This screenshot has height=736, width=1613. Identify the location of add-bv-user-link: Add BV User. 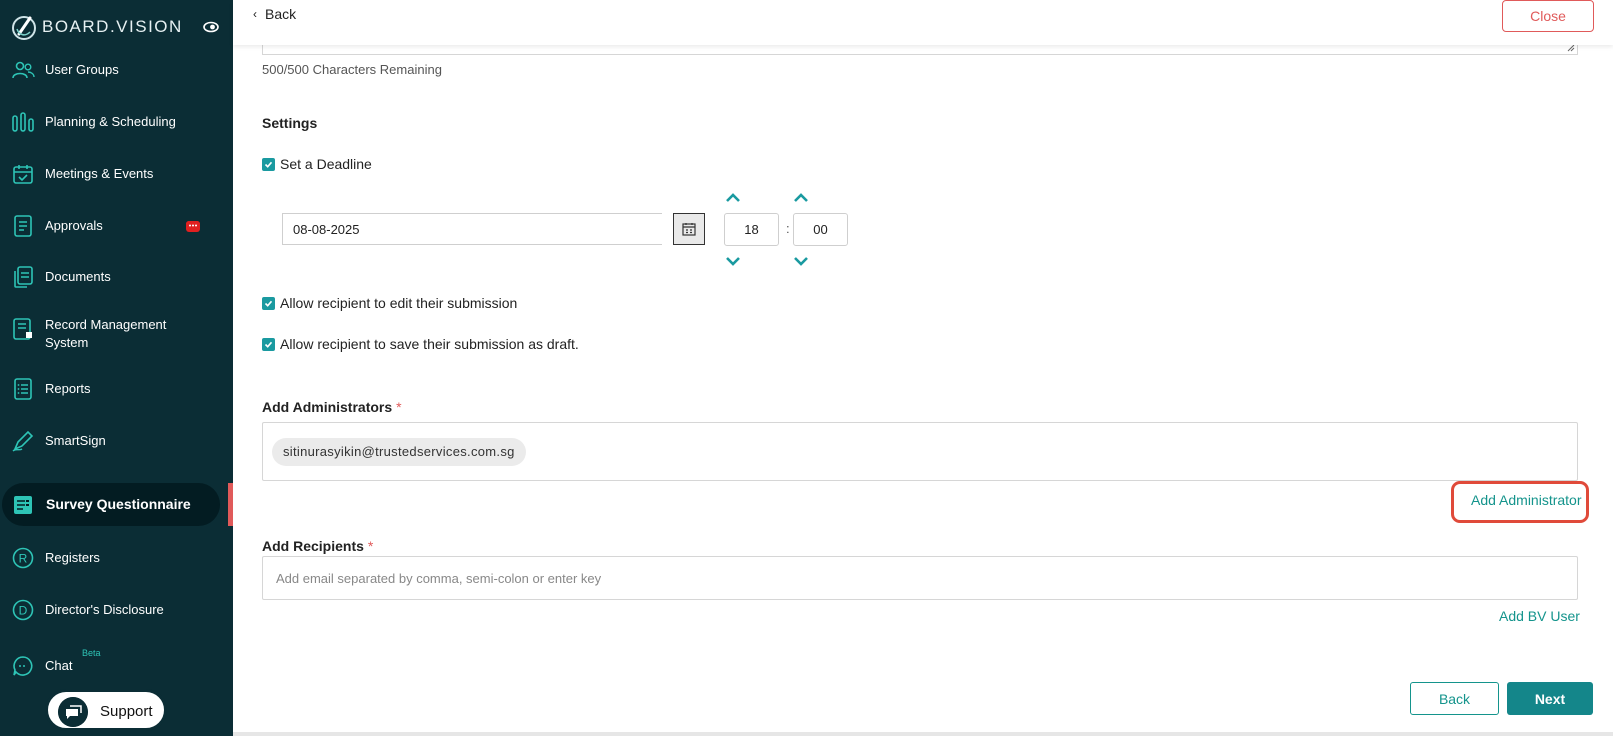
(1539, 616).